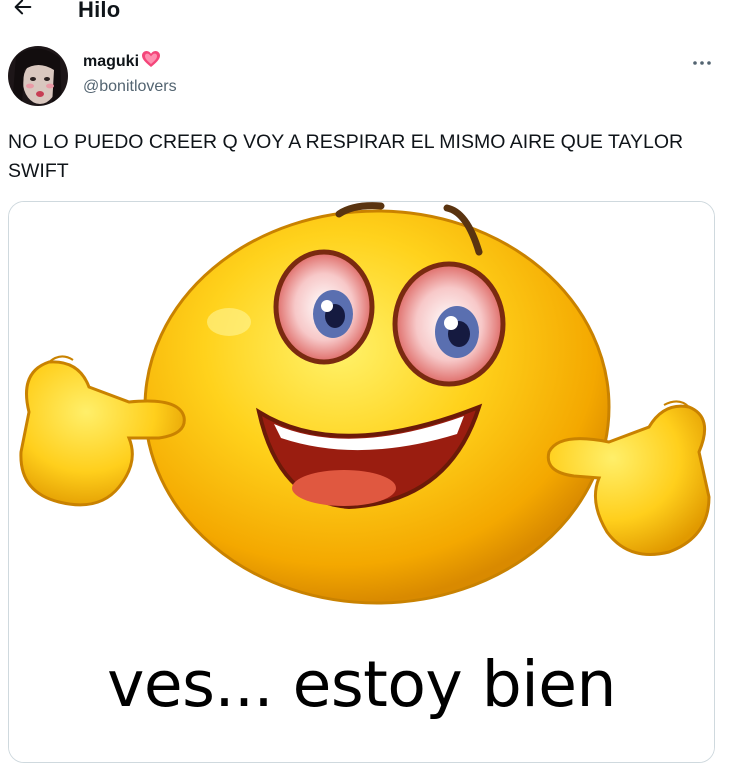  I want to click on author-display-name: maguki, so click(130, 61).